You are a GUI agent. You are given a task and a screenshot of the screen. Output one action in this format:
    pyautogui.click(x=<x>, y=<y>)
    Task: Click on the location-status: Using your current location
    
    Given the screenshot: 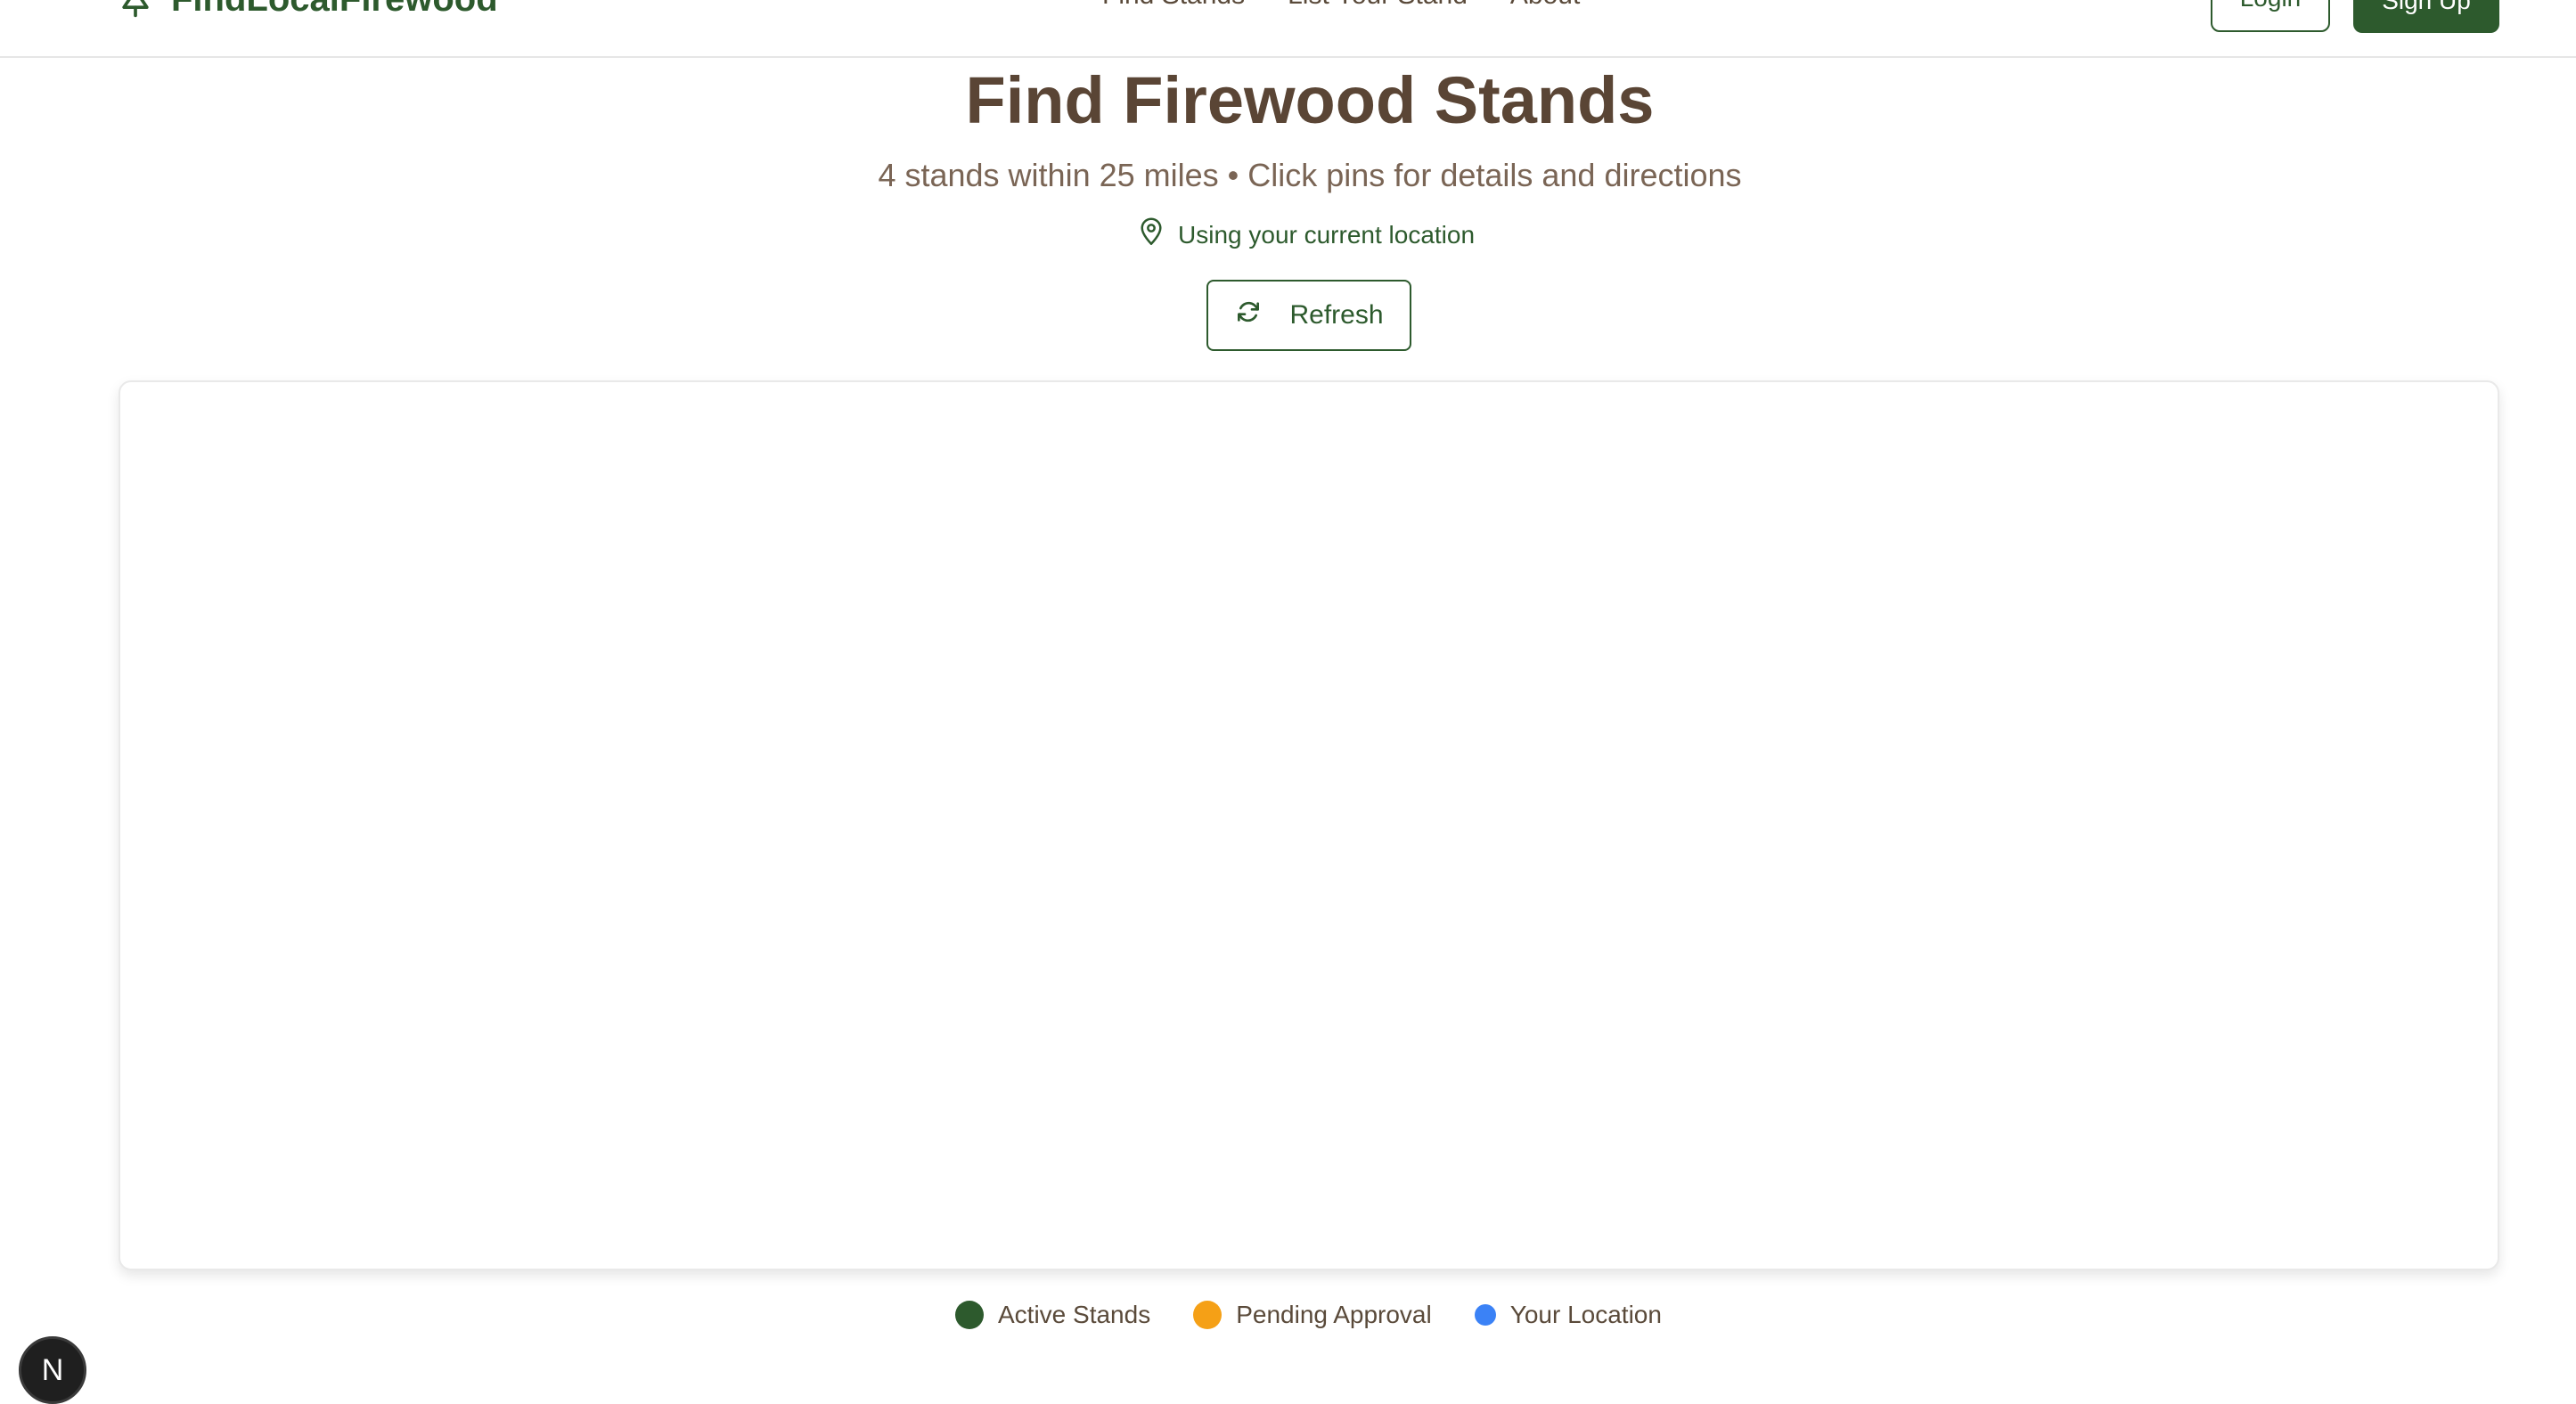 What is the action you would take?
    pyautogui.click(x=1307, y=235)
    